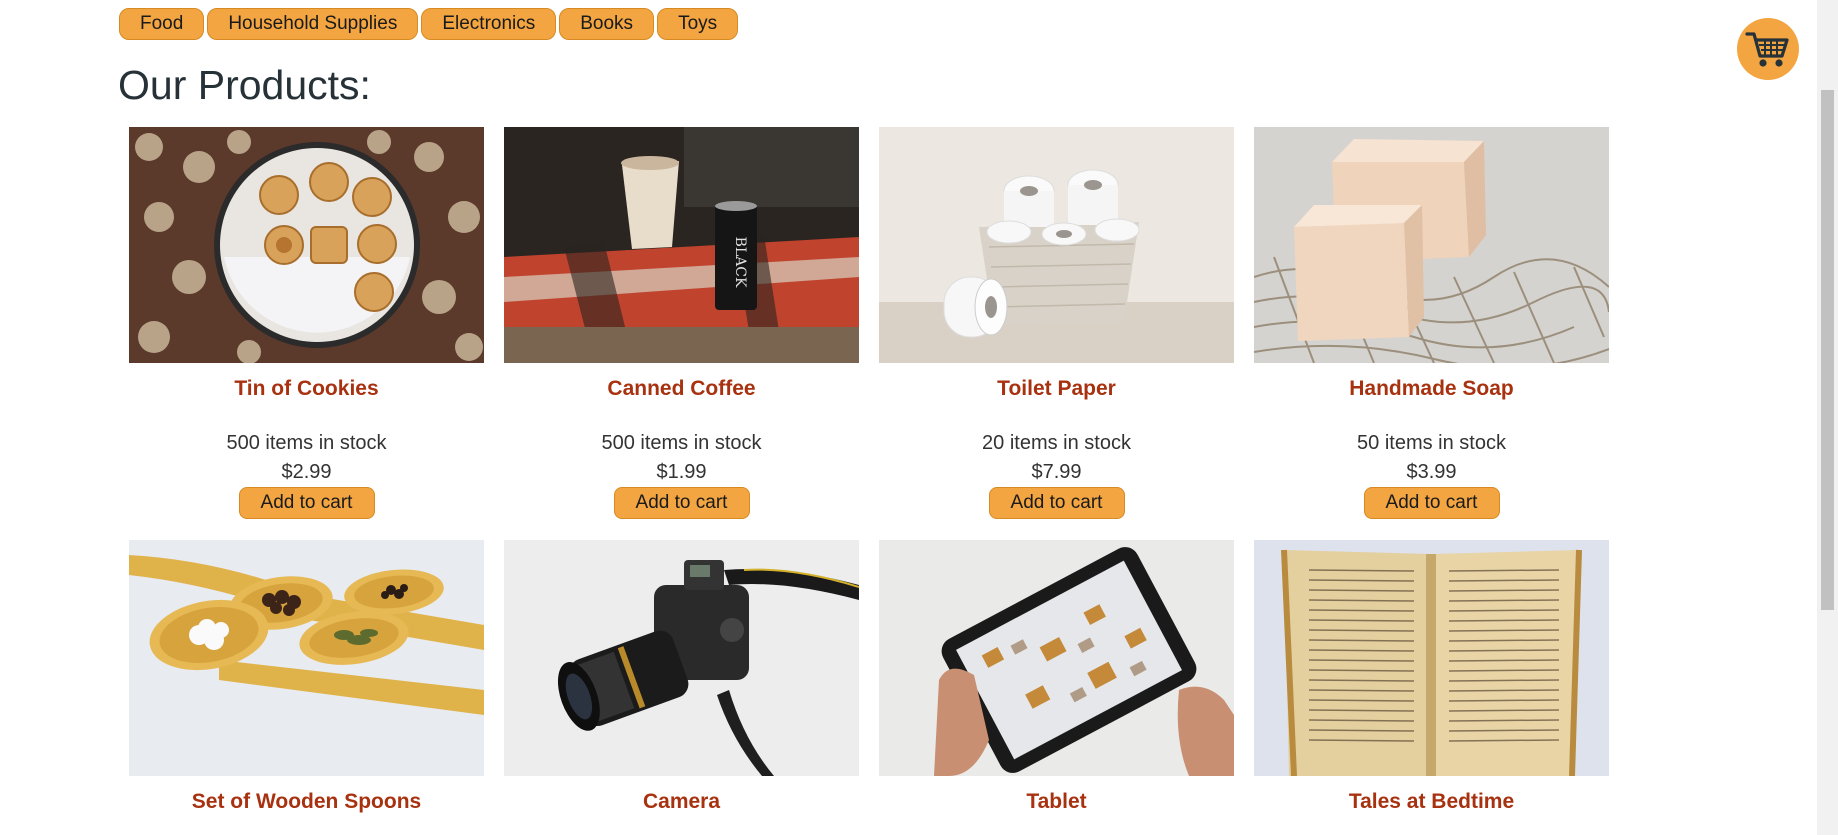 The width and height of the screenshot is (1838, 835). What do you see at coordinates (244, 85) in the screenshot?
I see `page-title: Our Products:` at bounding box center [244, 85].